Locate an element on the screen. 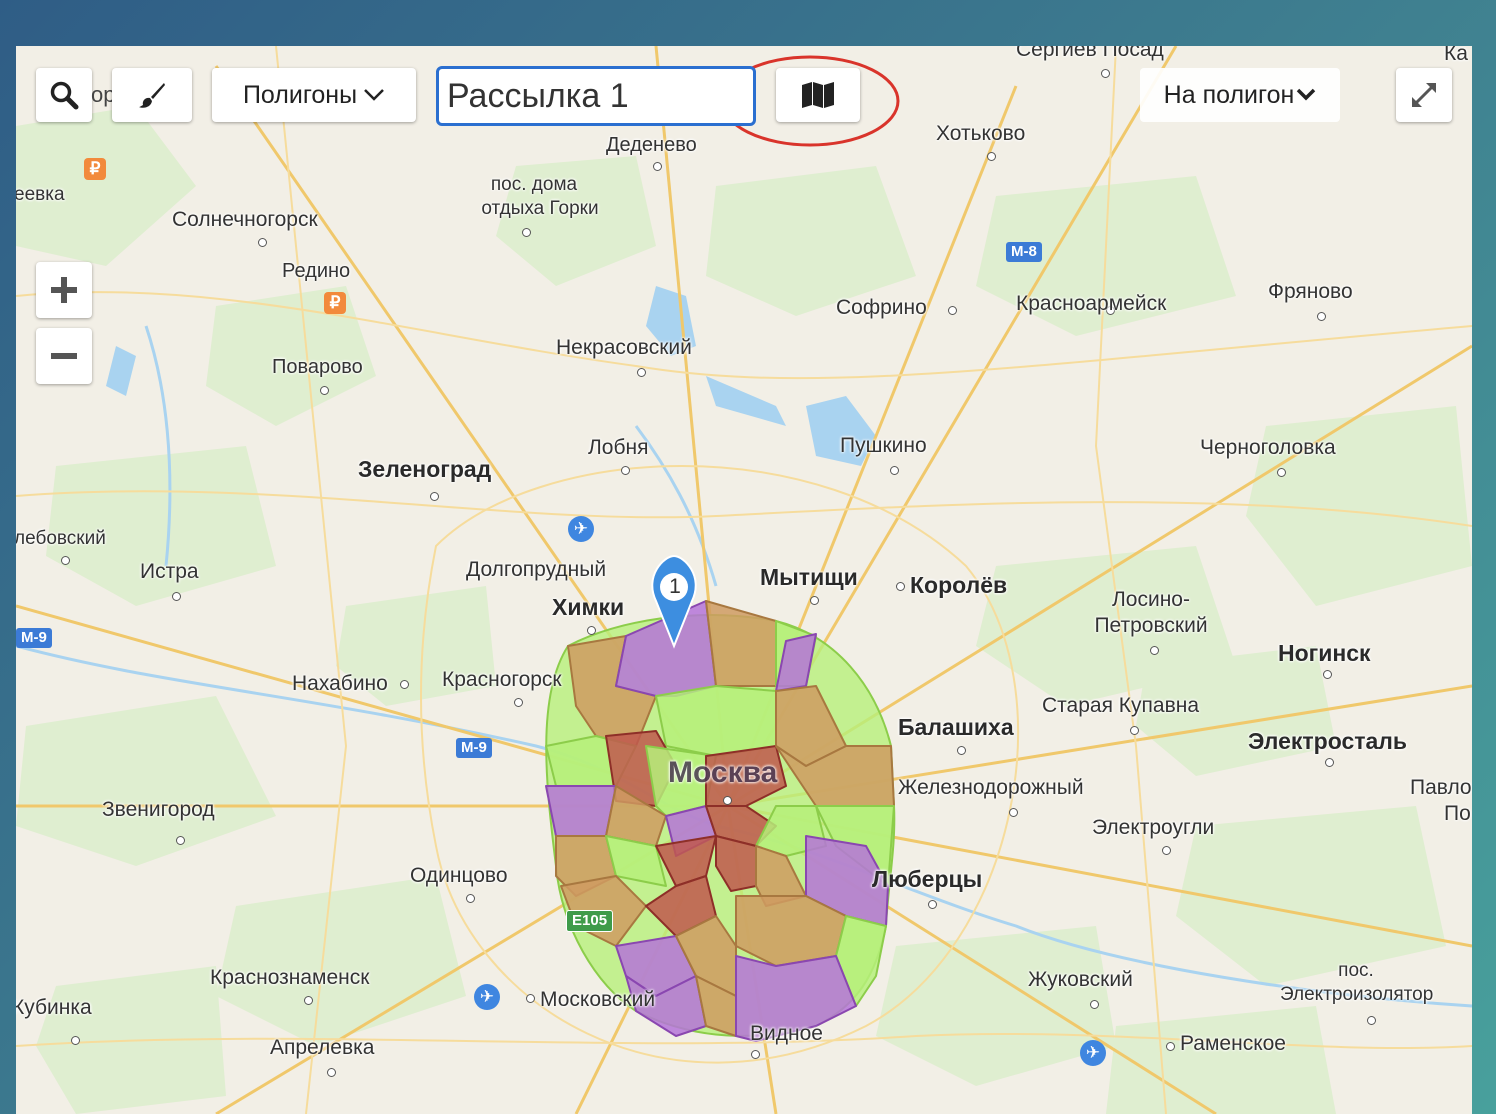 The width and height of the screenshot is (1496, 1114). place-krasnogorsk: Красногорск is located at coordinates (502, 679).